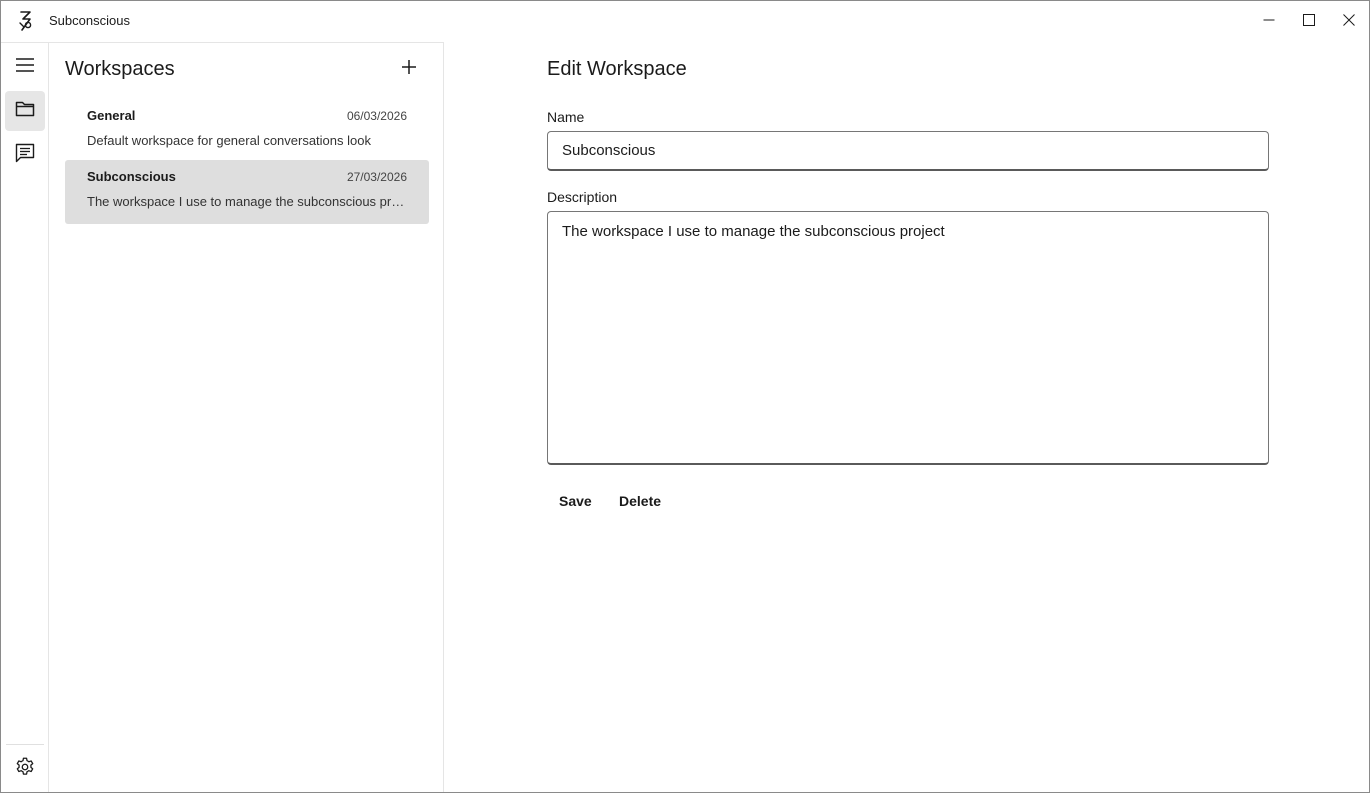 The height and width of the screenshot is (793, 1370). What do you see at coordinates (111, 115) in the screenshot?
I see `workspace-name: General` at bounding box center [111, 115].